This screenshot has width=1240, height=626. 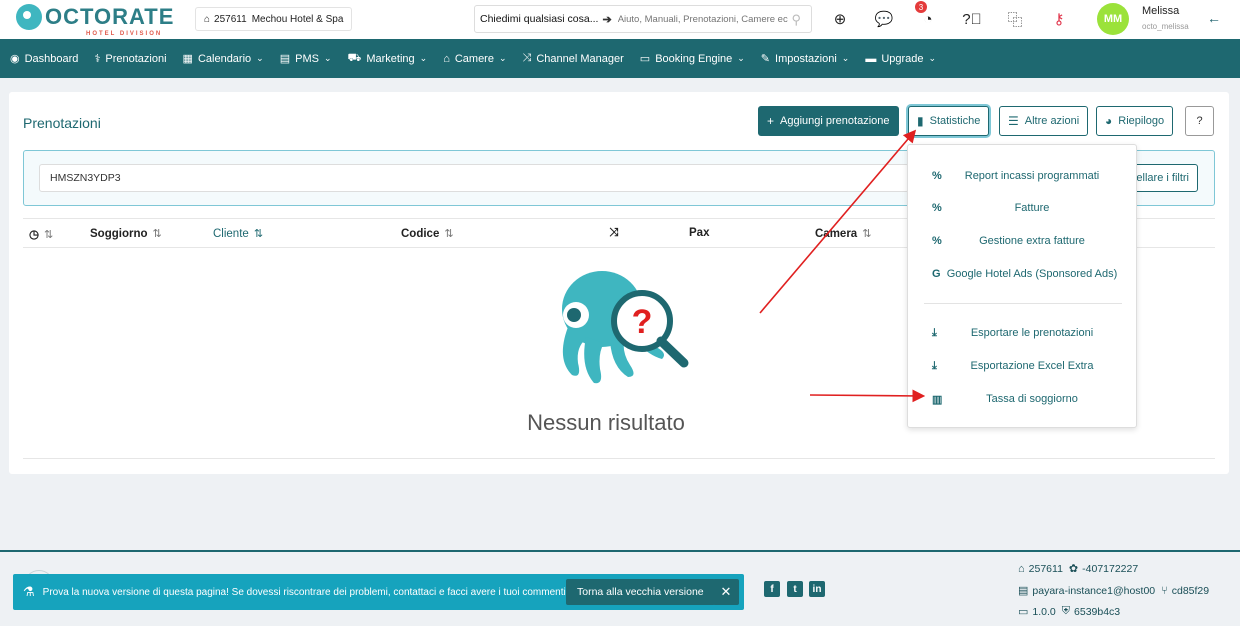 I want to click on footer-instance-code: -407172227, so click(x=1110, y=568).